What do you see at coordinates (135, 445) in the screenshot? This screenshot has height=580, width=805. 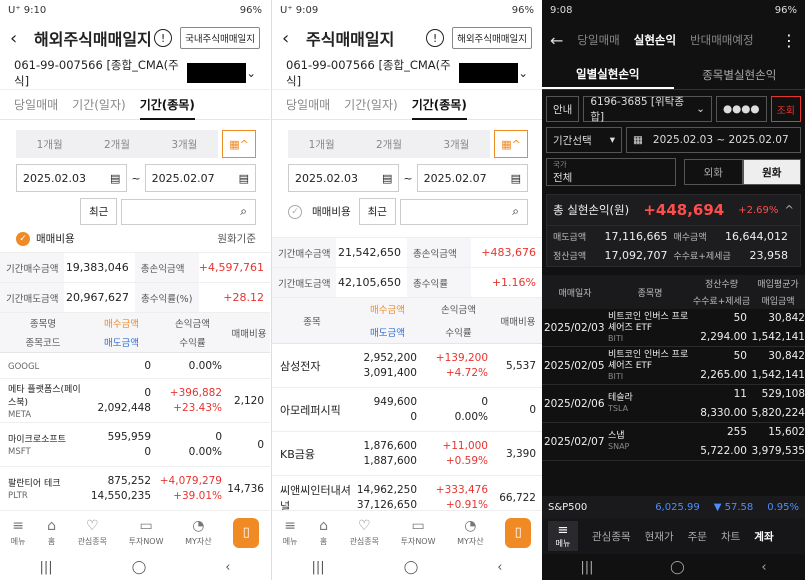 I see `table-row: 마이크로소프트 MSFT 595,959 0 0 0.00% 0` at bounding box center [135, 445].